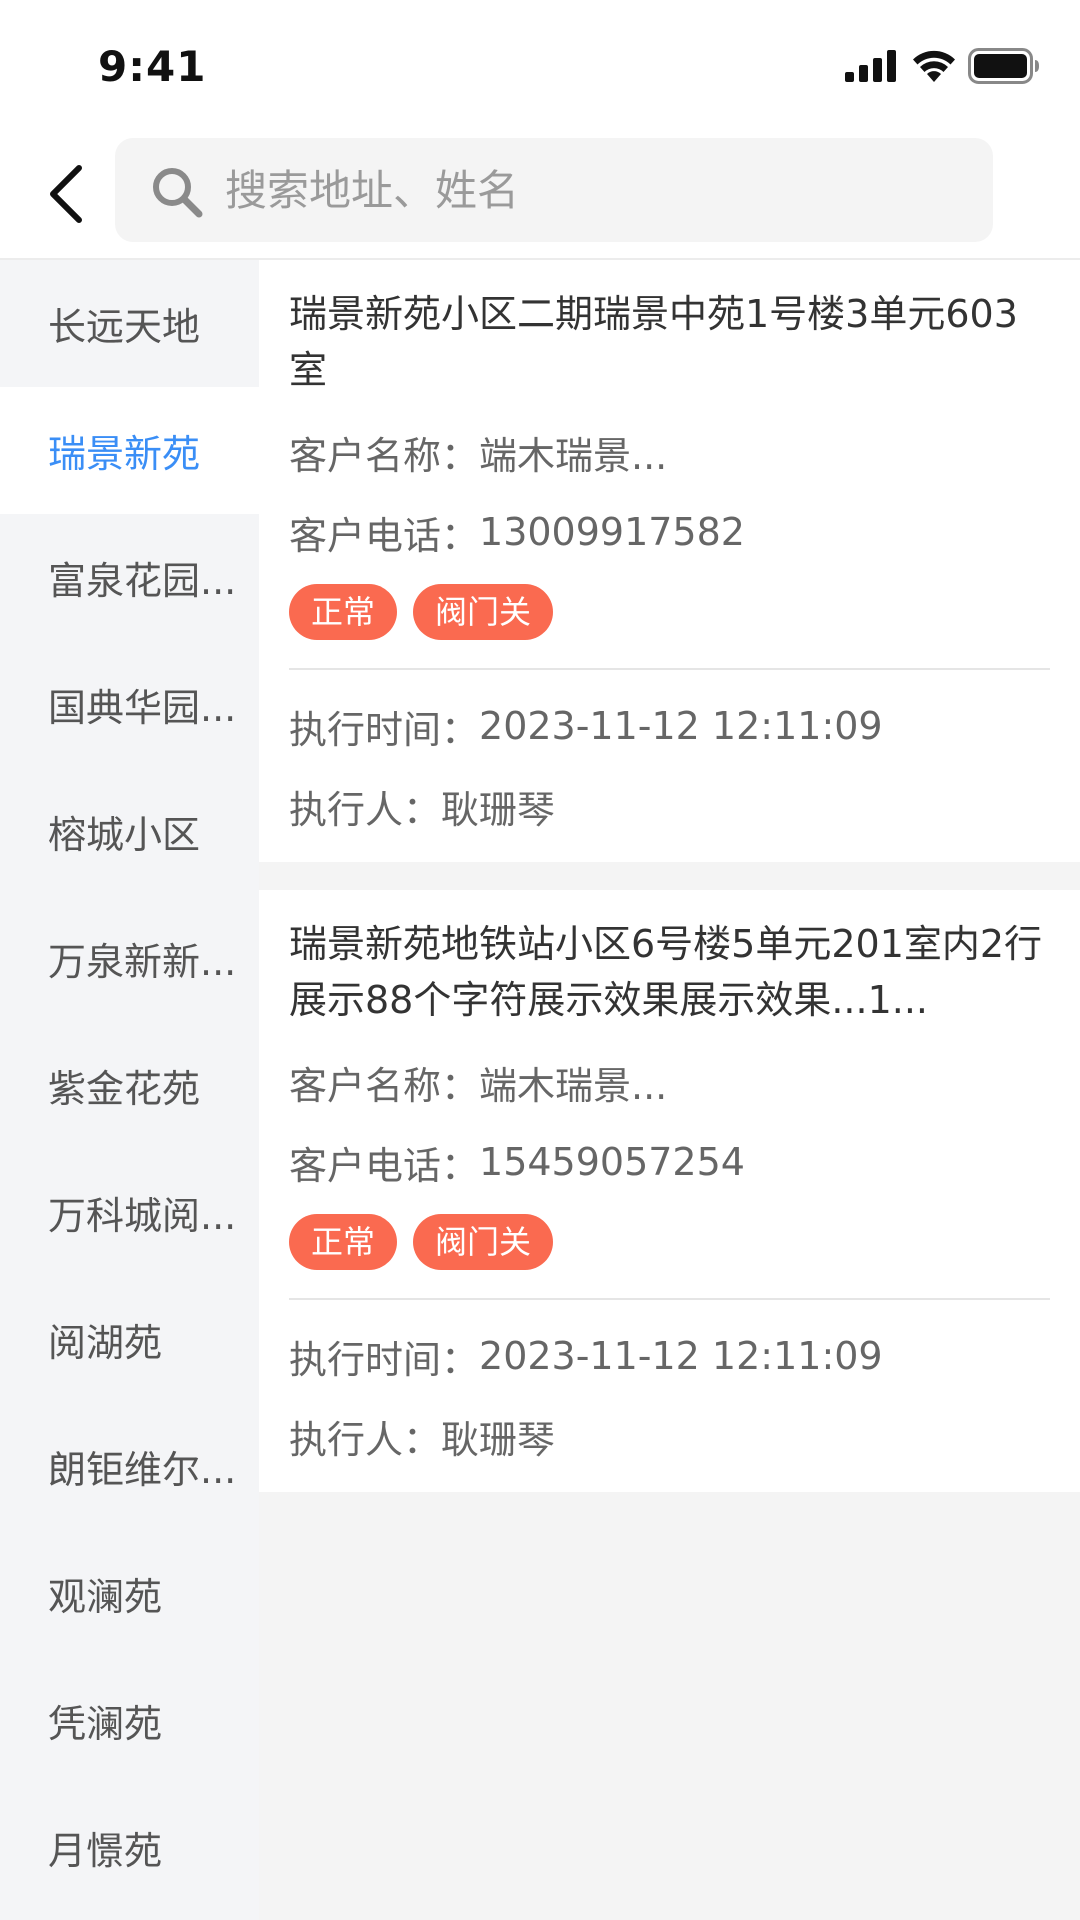 The width and height of the screenshot is (1080, 1920). I want to click on chevron-left-icon, so click(66, 194).